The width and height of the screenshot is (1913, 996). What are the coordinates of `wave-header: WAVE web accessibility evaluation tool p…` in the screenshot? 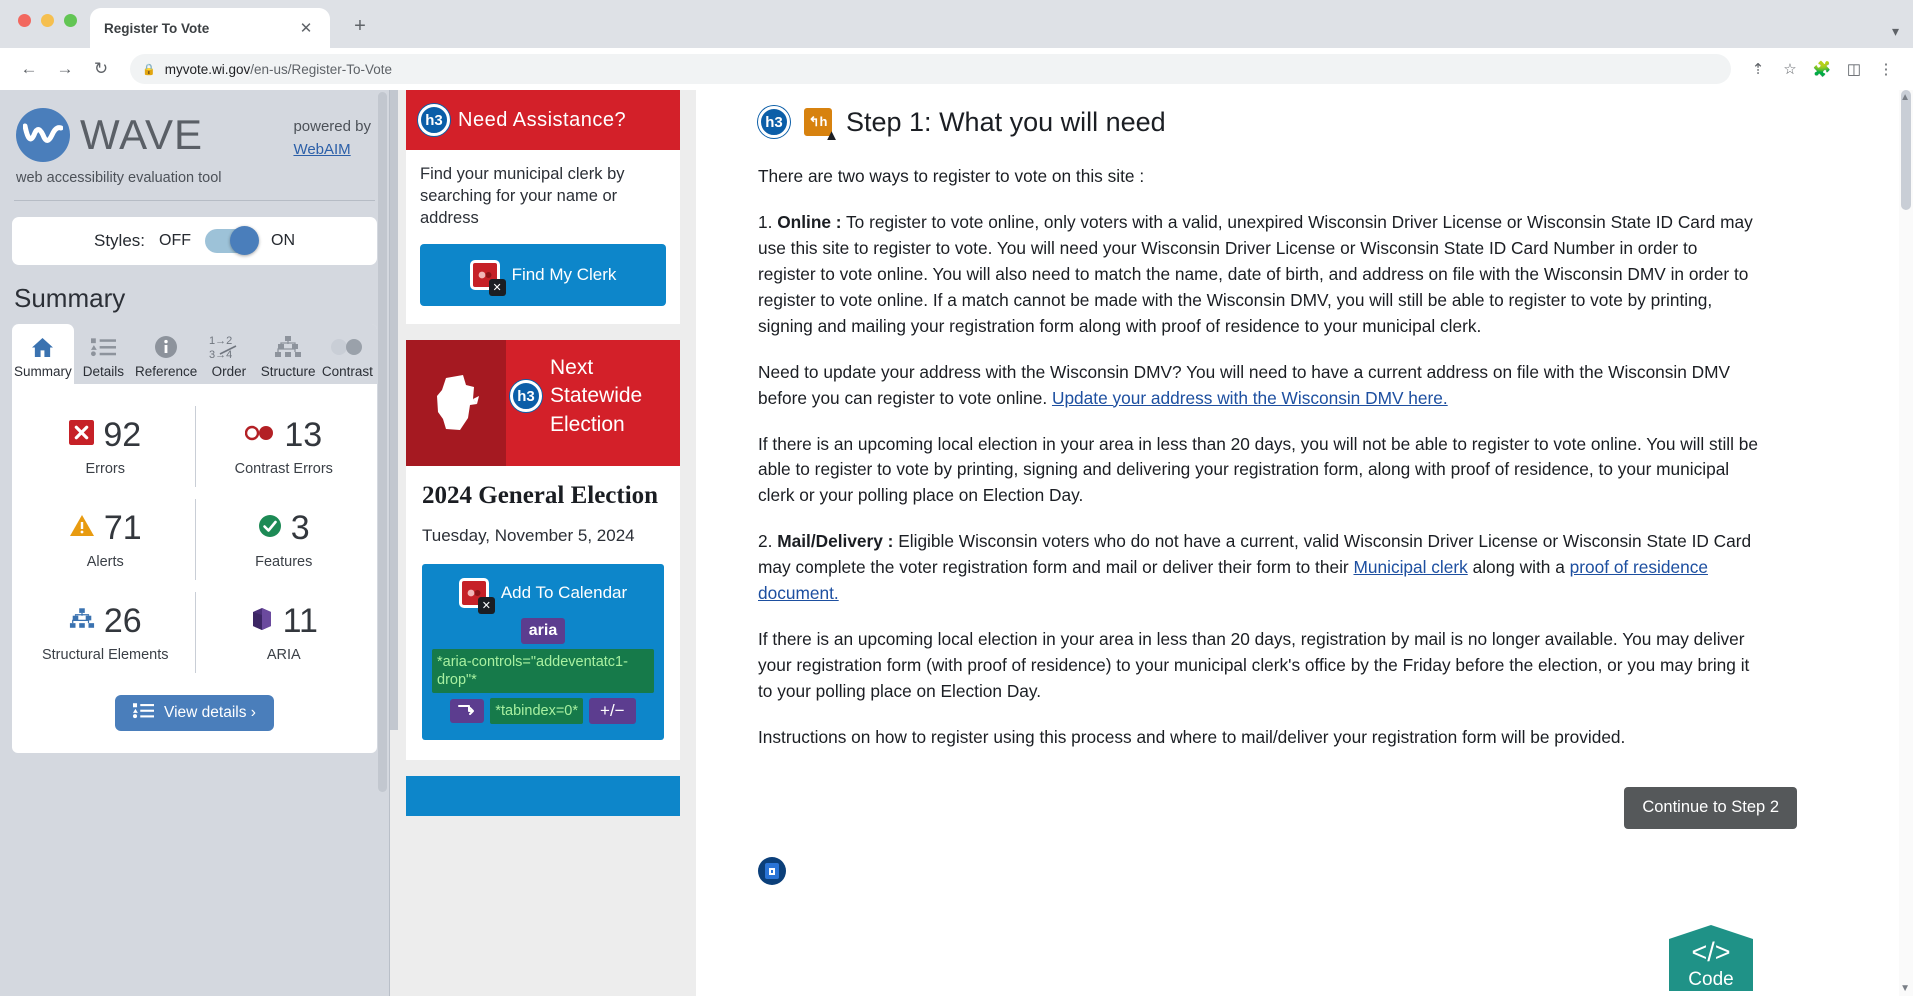 It's located at (194, 138).